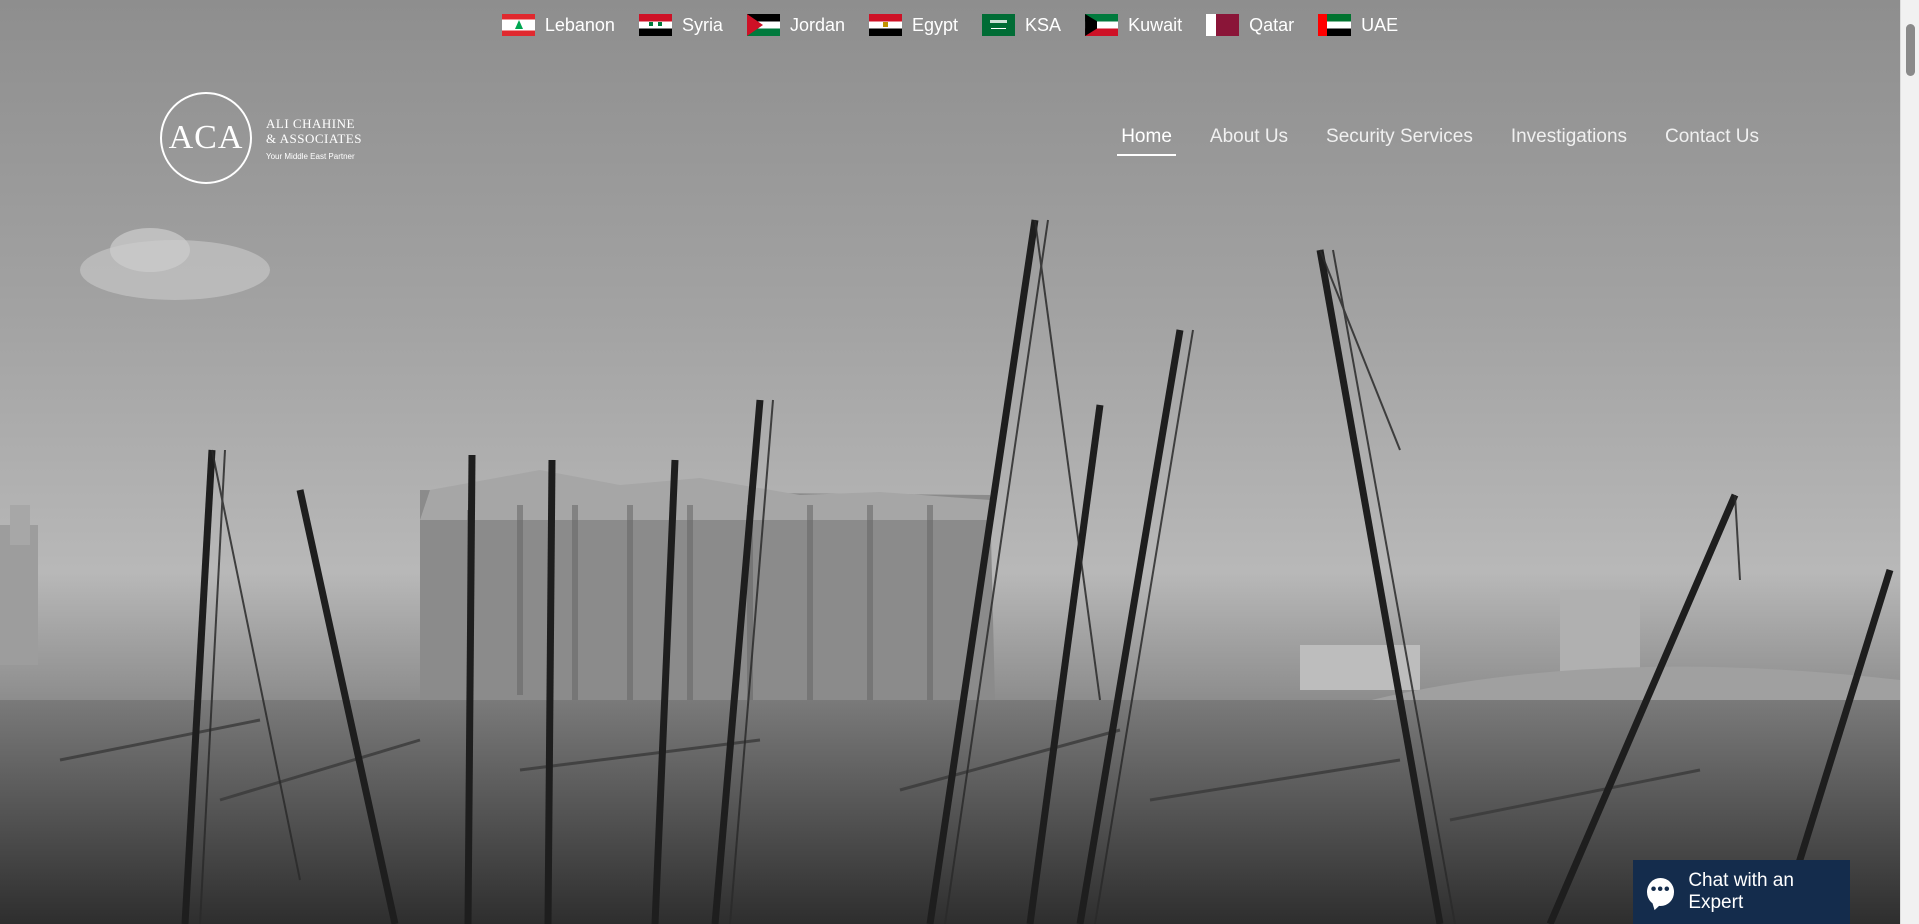 Image resolution: width=1919 pixels, height=924 pixels. I want to click on nav-home: Home, so click(1146, 141).